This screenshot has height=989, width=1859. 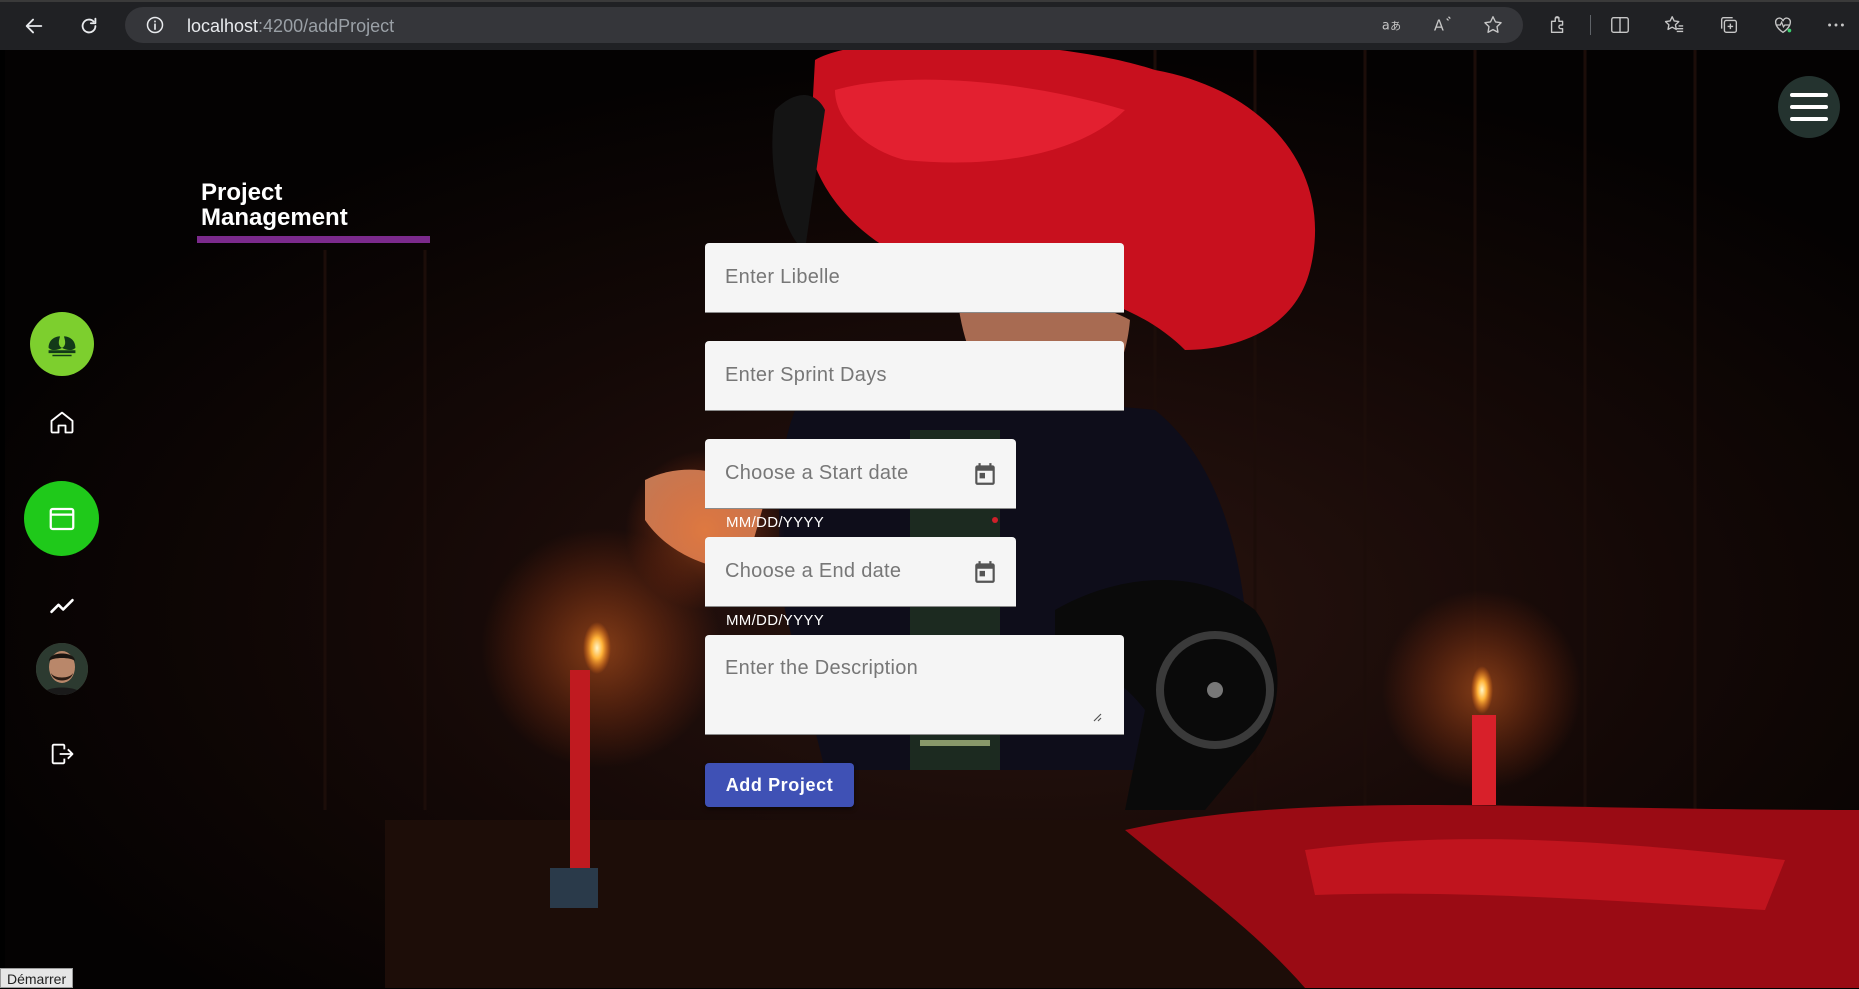 I want to click on start-date-input, so click(x=860, y=473).